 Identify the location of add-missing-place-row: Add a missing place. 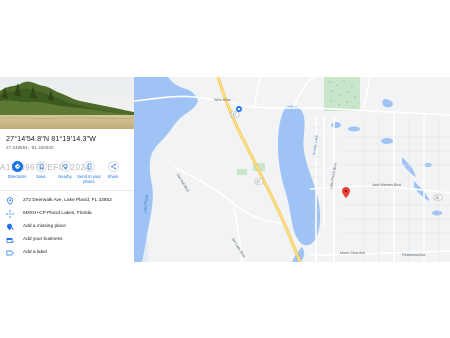
(69, 227).